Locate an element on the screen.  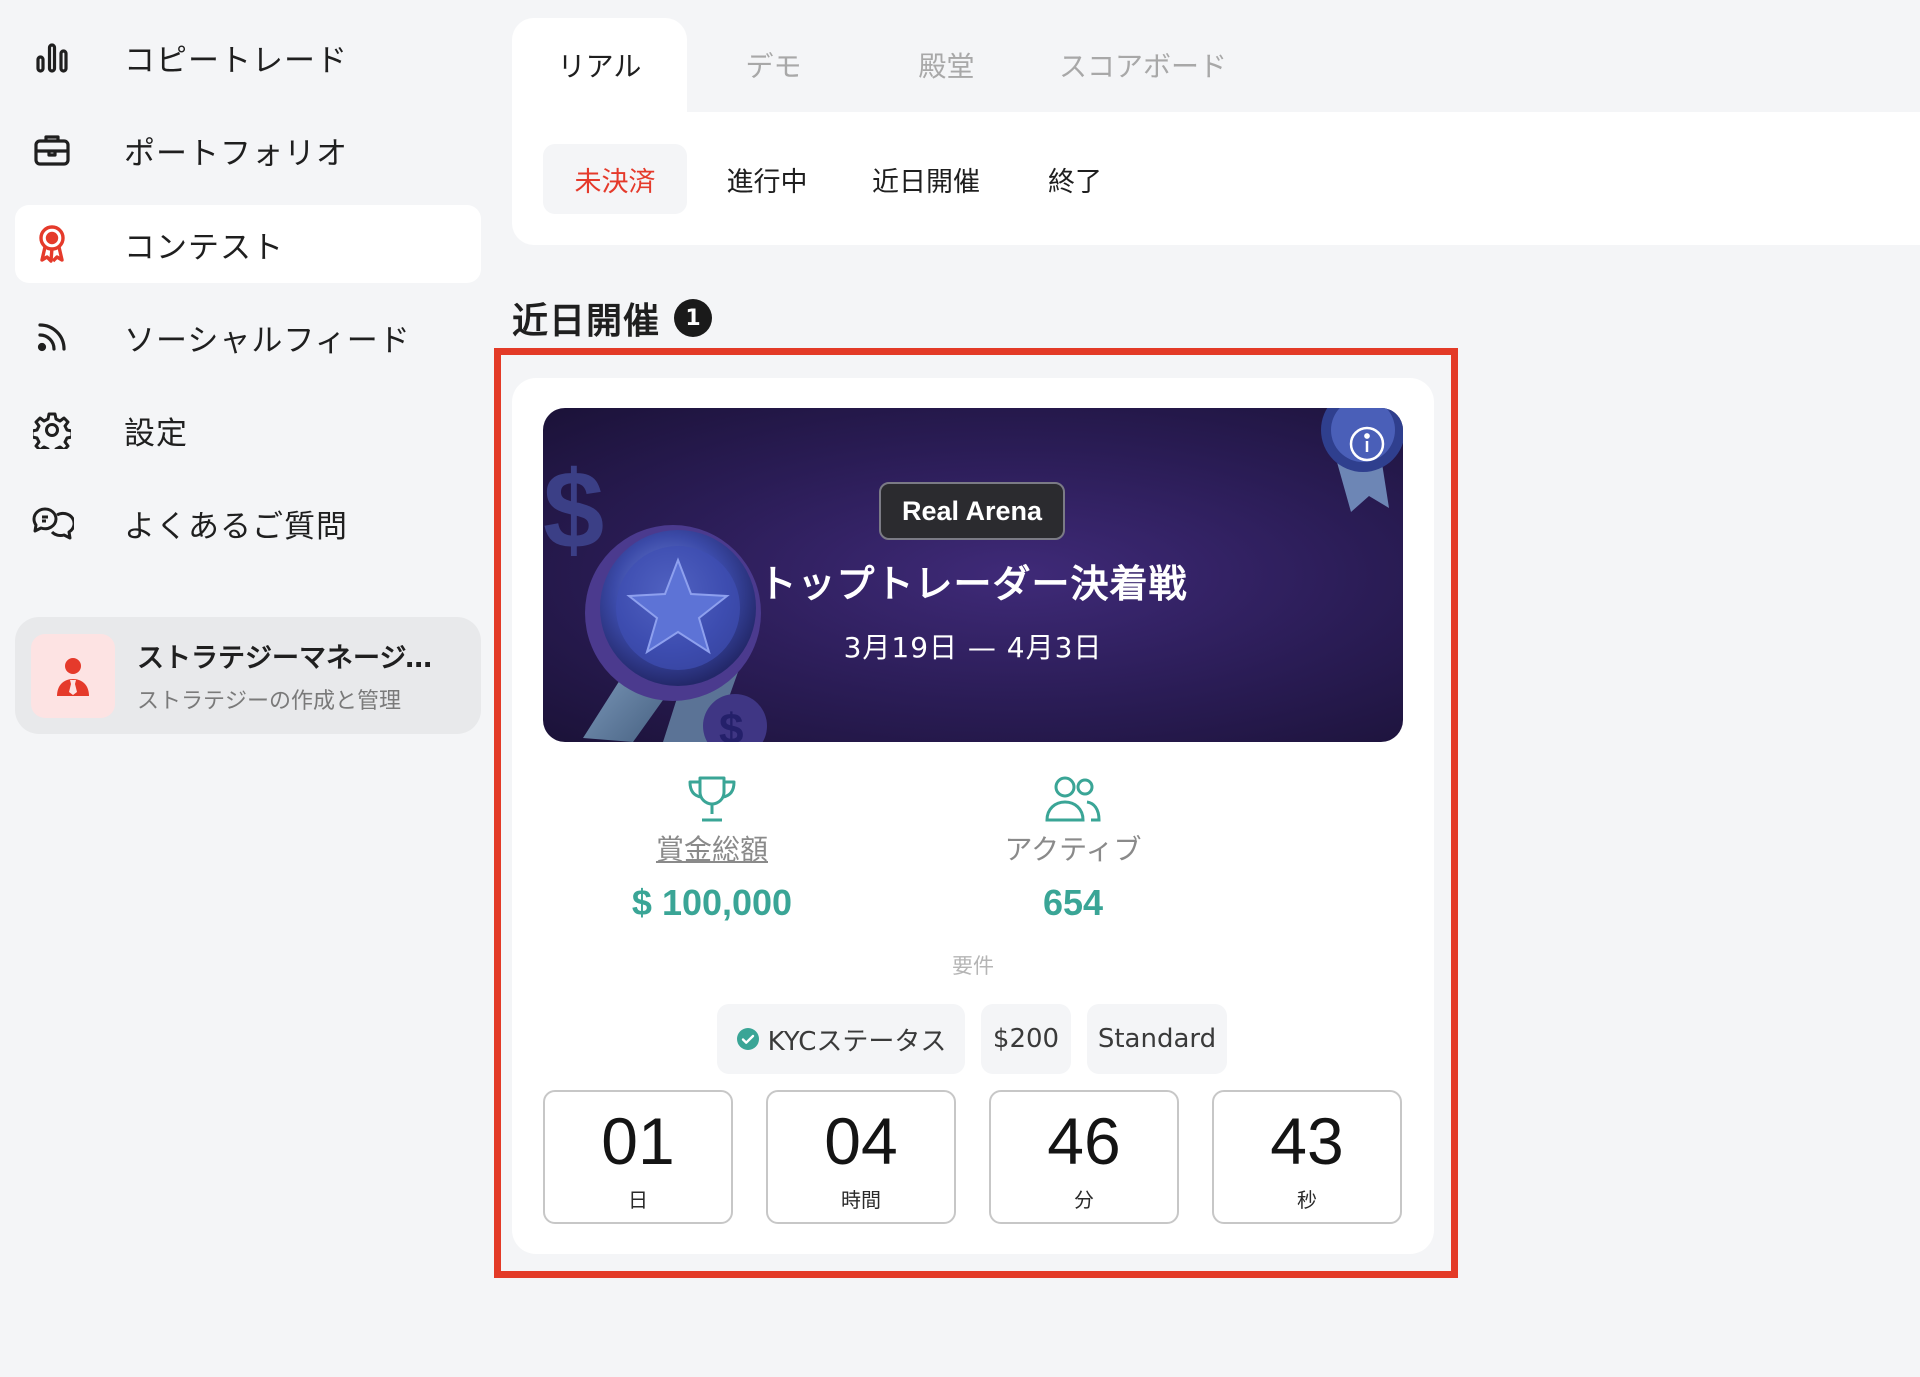
sidebar-item-portfolio: ポートフォリオ is located at coordinates (248, 150).